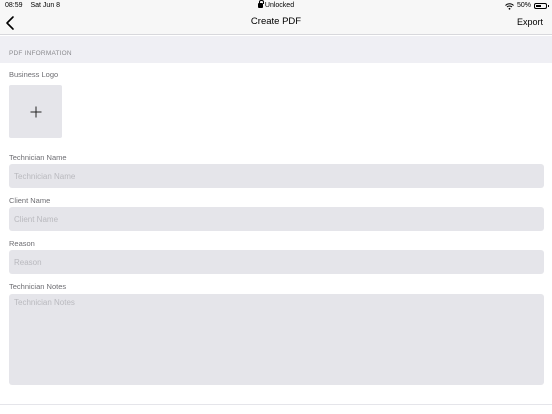 The width and height of the screenshot is (552, 414). I want to click on battery-fill, so click(538, 6).